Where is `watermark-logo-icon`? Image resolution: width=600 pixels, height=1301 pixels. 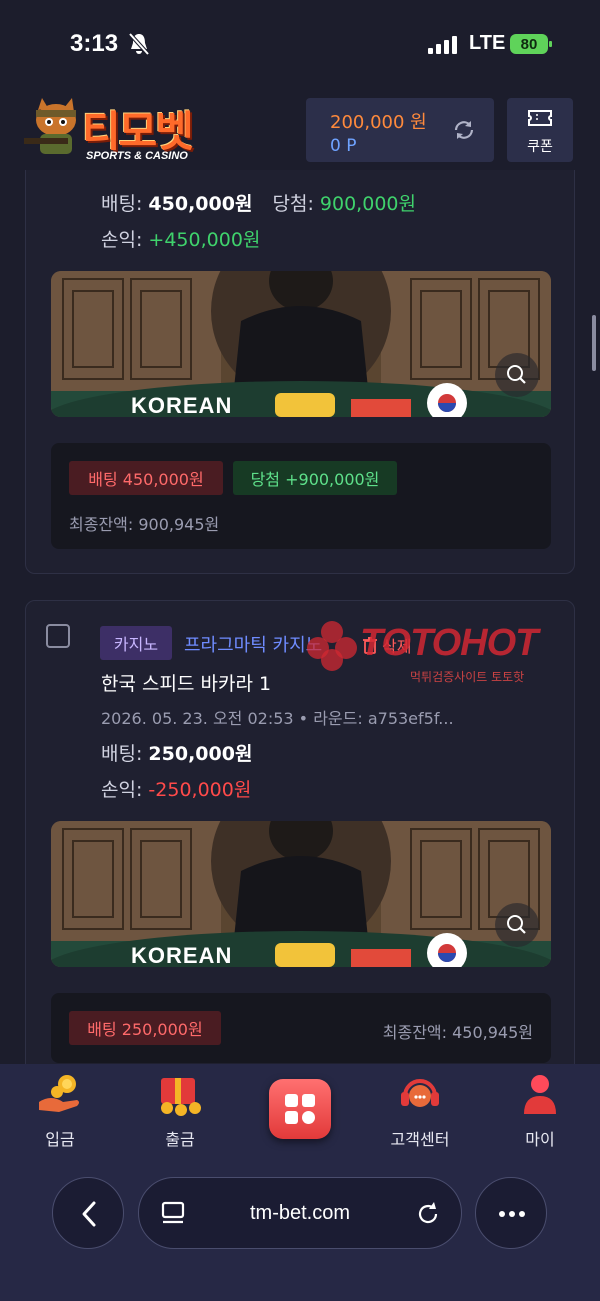 watermark-logo-icon is located at coordinates (332, 646).